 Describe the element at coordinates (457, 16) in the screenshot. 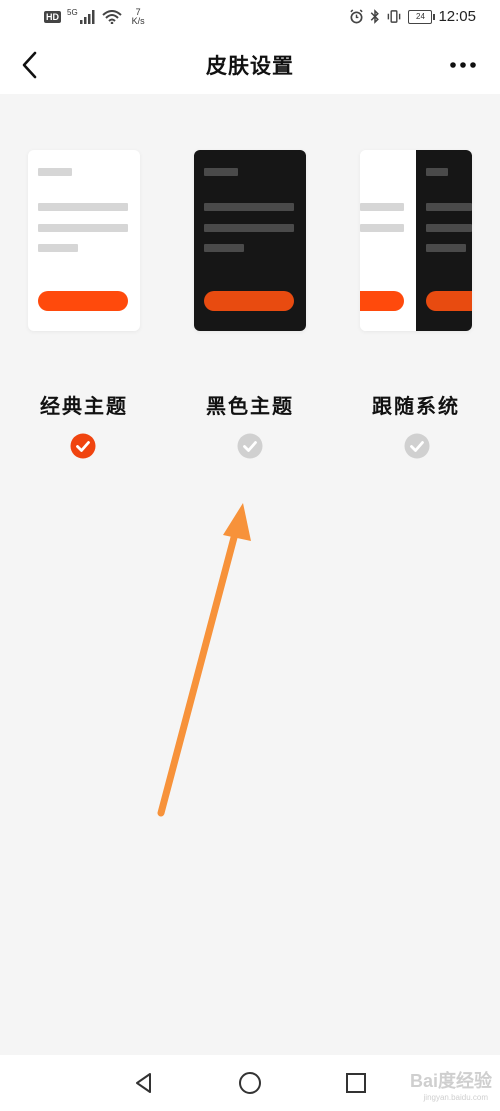

I see `clock: 12:05` at that location.